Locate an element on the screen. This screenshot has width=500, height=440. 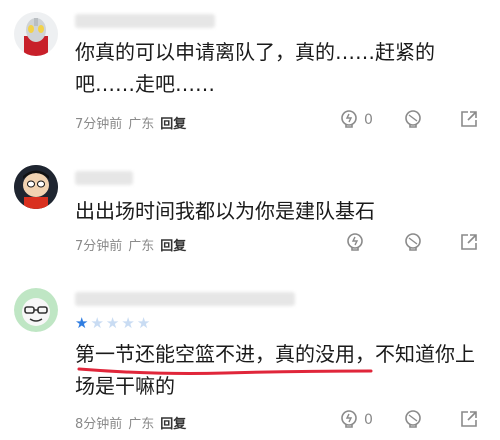
star-filled-icon: ★ is located at coordinates (82, 323).